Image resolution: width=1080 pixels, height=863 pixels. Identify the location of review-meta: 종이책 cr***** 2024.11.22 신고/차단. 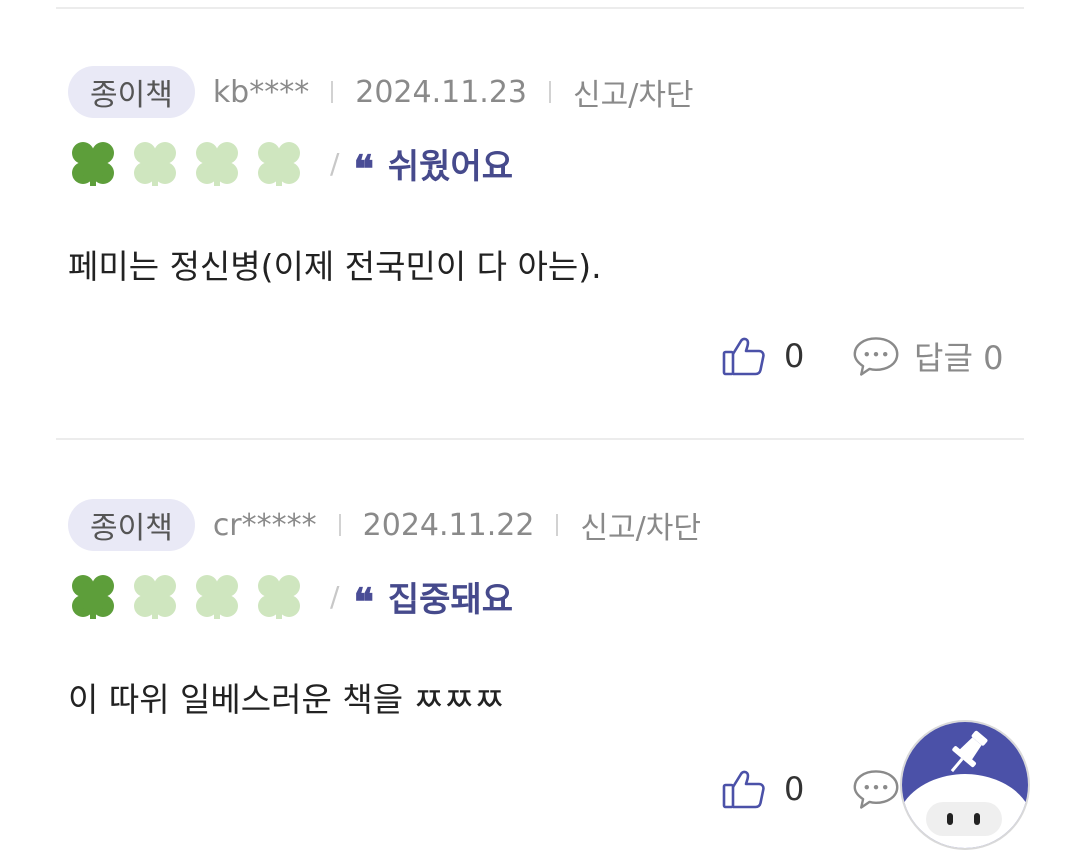
(384, 525).